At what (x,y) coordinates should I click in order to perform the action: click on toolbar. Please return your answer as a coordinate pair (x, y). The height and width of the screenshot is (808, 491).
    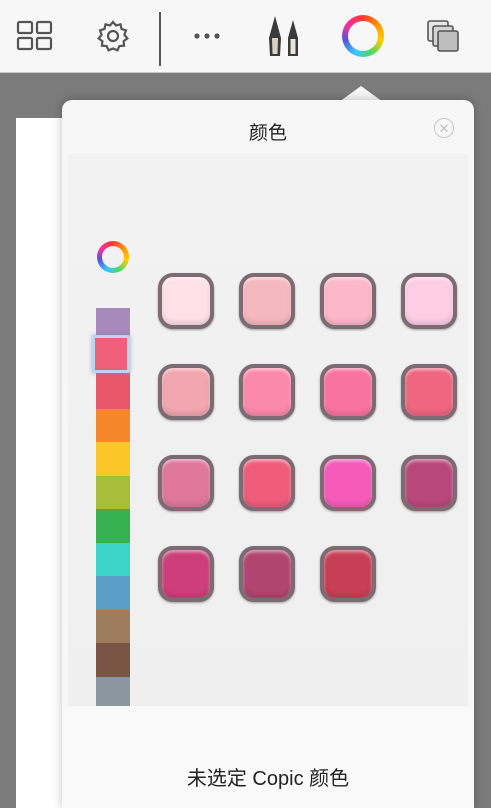
    Looking at the image, I should click on (245, 36).